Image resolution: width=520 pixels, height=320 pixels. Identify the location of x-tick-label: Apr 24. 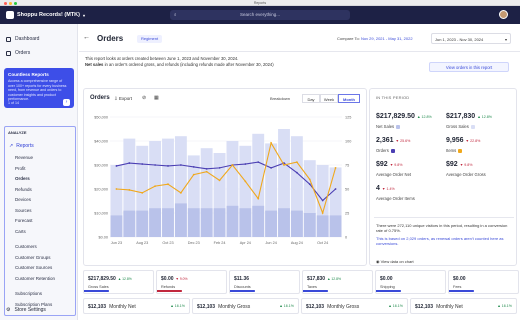
(245, 243).